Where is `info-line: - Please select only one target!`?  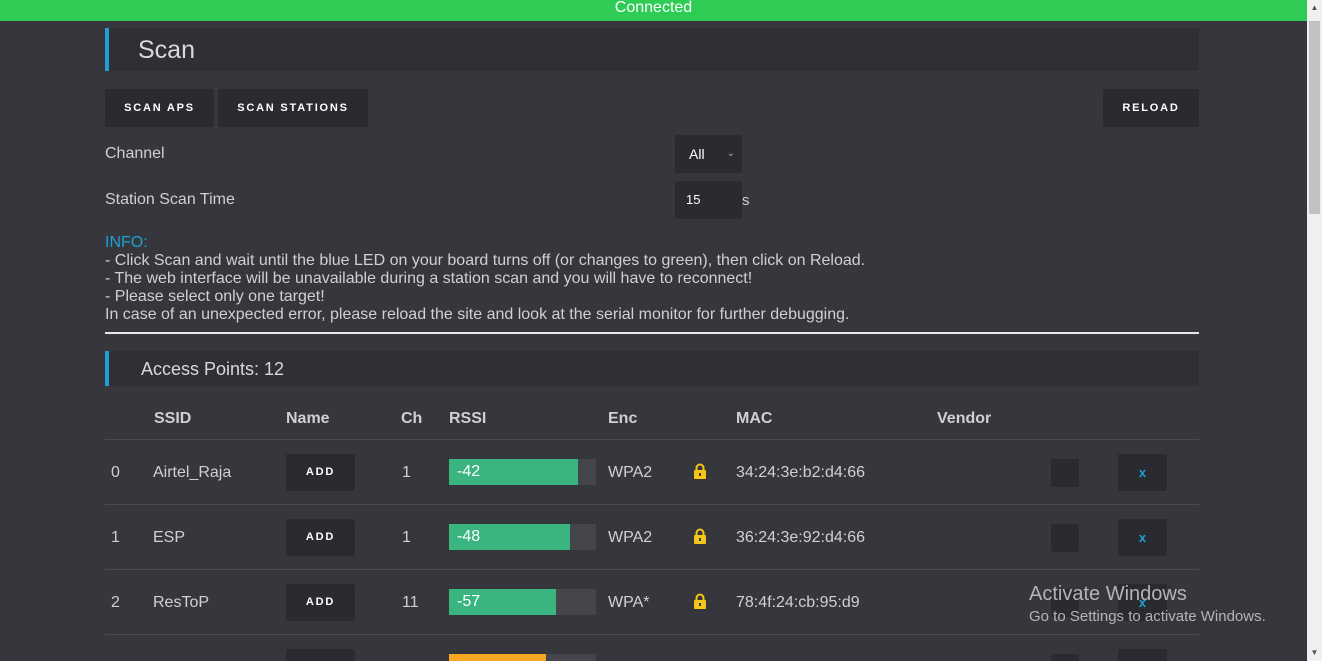 info-line: - Please select only one target! is located at coordinates (215, 296).